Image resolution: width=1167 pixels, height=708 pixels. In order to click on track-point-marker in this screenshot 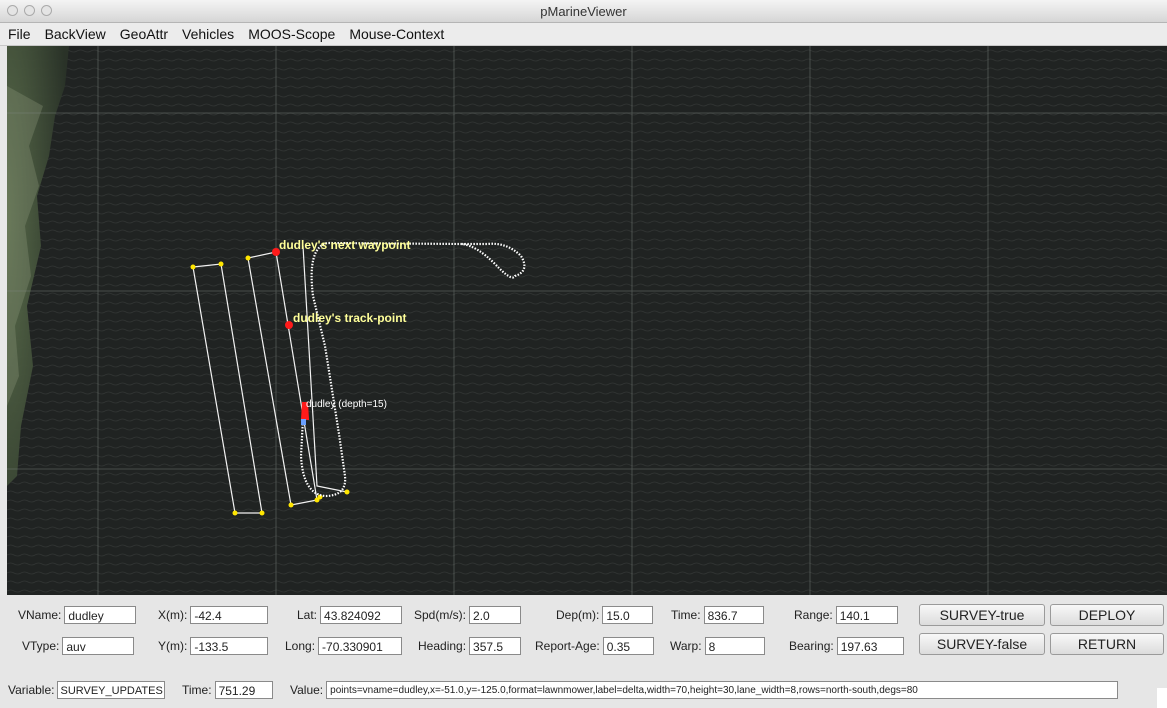, I will do `click(289, 325)`.